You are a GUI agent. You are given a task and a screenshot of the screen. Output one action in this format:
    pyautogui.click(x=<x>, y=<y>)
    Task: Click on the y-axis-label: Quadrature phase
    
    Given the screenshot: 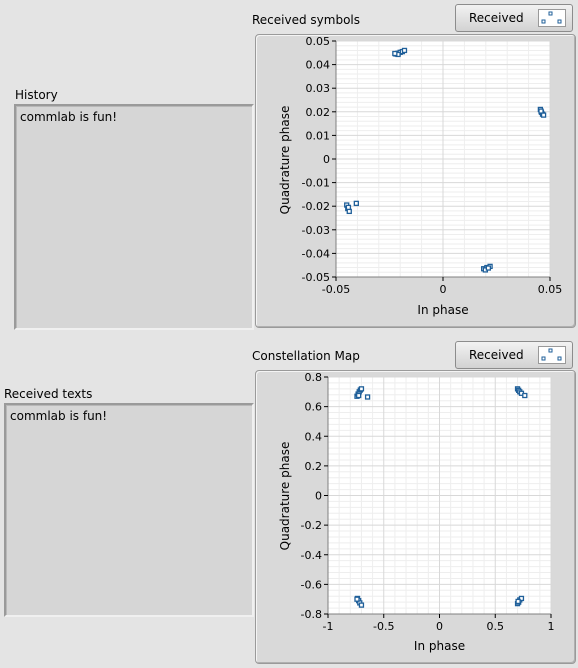 What is the action you would take?
    pyautogui.click(x=285, y=496)
    